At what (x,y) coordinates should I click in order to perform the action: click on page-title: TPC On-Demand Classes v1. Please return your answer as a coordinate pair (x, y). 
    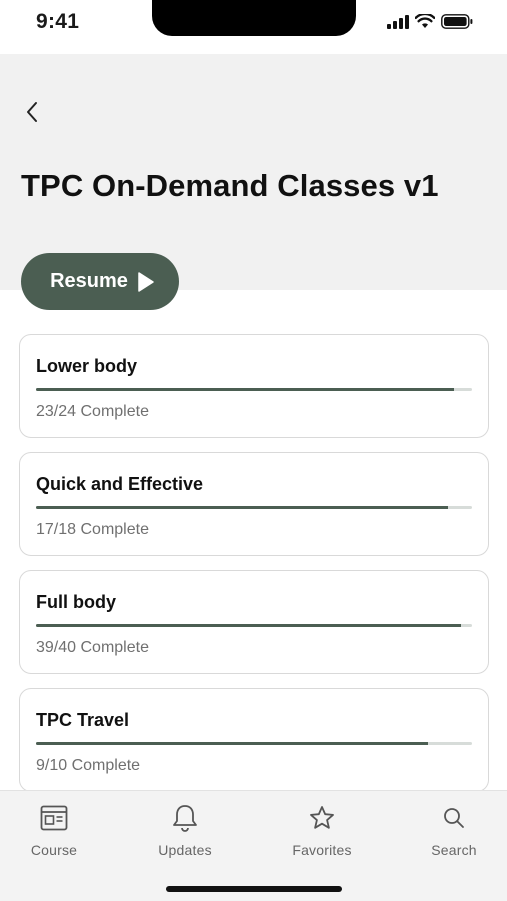
    Looking at the image, I should click on (230, 185).